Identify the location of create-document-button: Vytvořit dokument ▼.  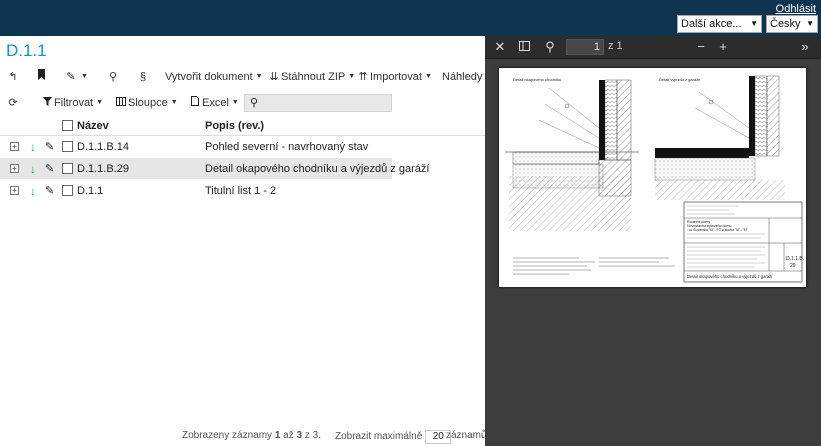
(214, 77).